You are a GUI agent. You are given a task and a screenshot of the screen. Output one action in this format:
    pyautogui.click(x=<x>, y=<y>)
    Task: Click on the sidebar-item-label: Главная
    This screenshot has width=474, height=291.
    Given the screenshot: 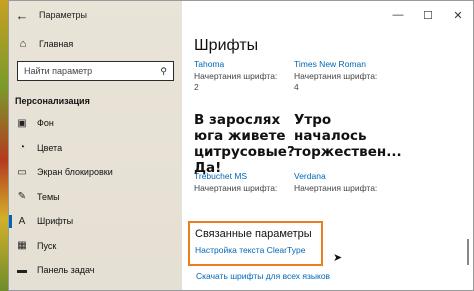 What is the action you would take?
    pyautogui.click(x=56, y=44)
    